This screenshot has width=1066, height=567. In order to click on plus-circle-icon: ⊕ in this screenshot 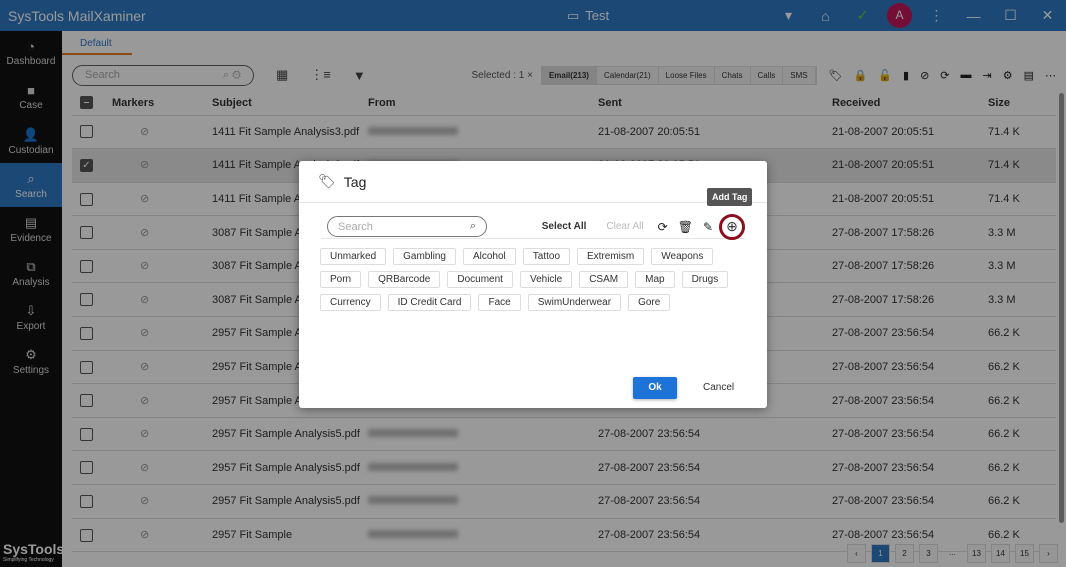, I will do `click(732, 225)`.